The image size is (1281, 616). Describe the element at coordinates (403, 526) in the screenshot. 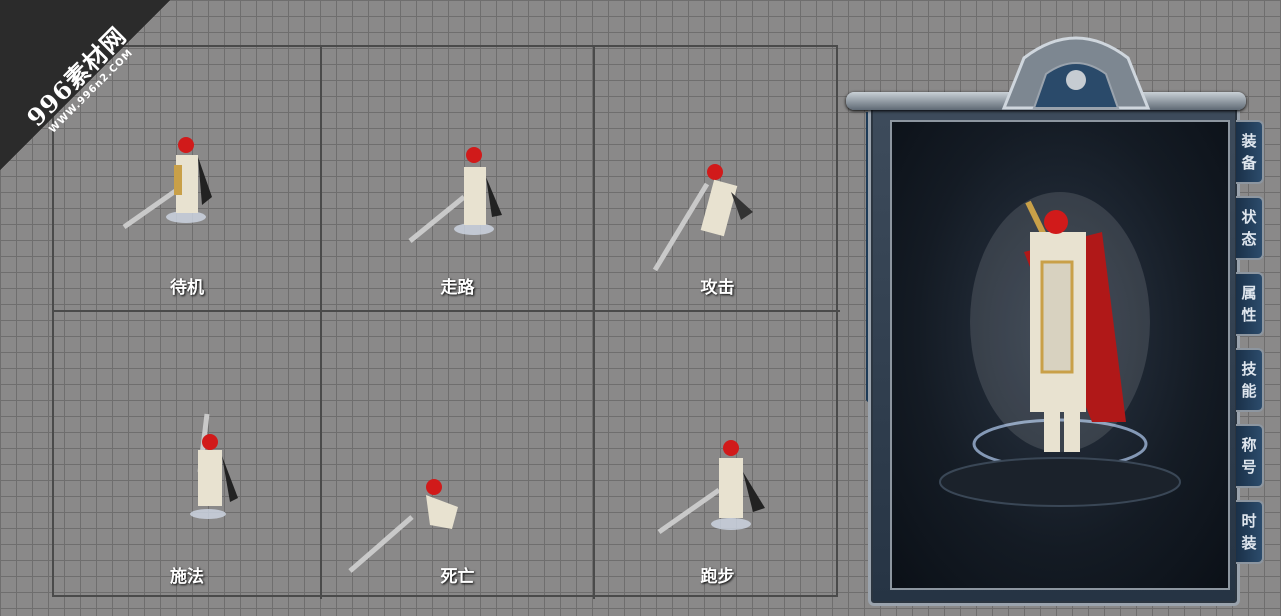

I see `knight-death-sprite` at that location.